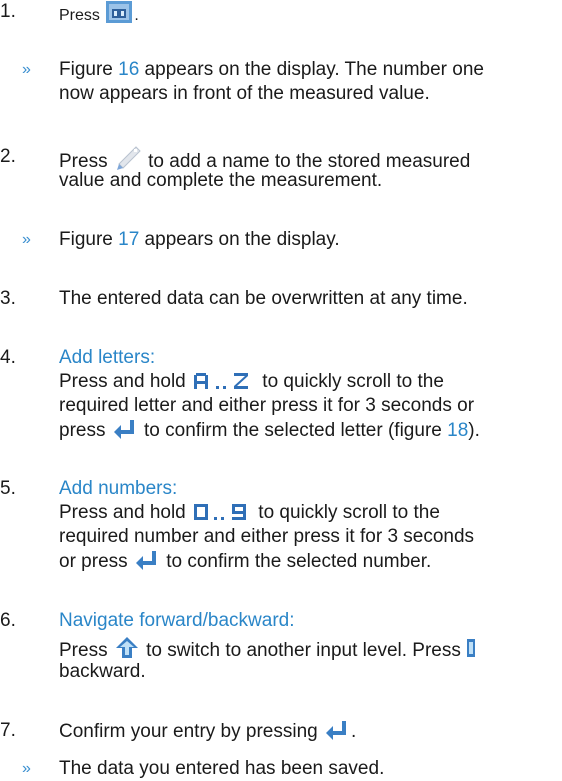 The width and height of the screenshot is (562, 781). I want to click on step-number: 5., so click(8, 488).